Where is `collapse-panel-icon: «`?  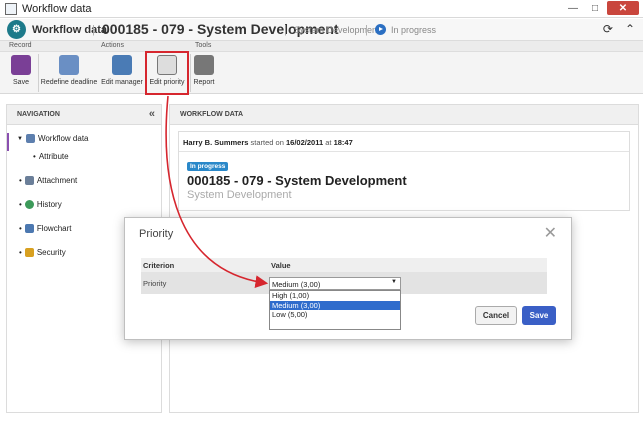 collapse-panel-icon: « is located at coordinates (152, 114).